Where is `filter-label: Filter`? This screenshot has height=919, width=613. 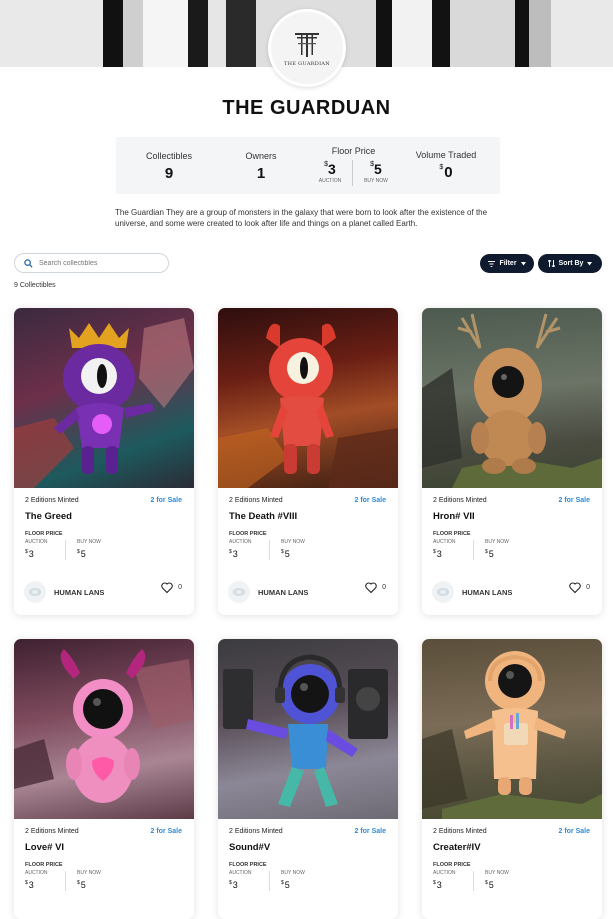 filter-label: Filter is located at coordinates (508, 263).